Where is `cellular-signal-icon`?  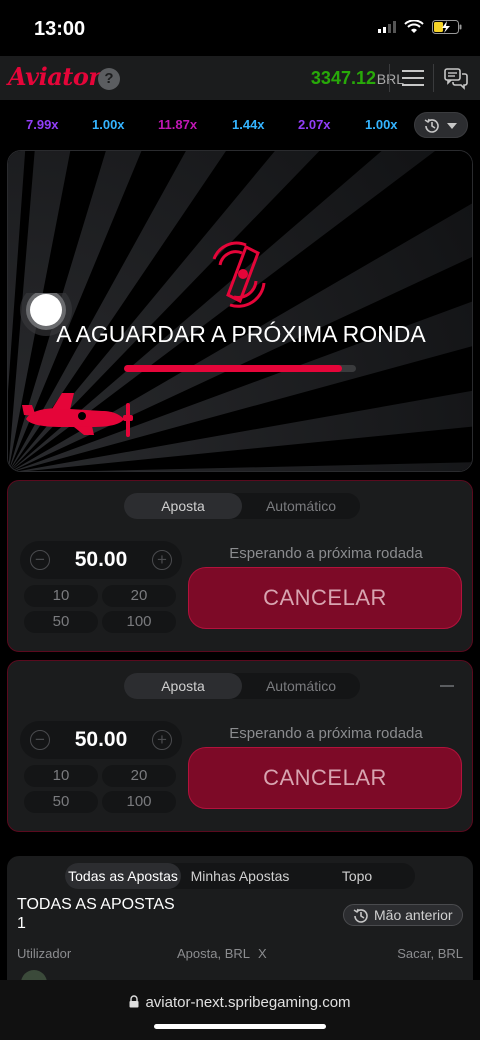 cellular-signal-icon is located at coordinates (387, 27).